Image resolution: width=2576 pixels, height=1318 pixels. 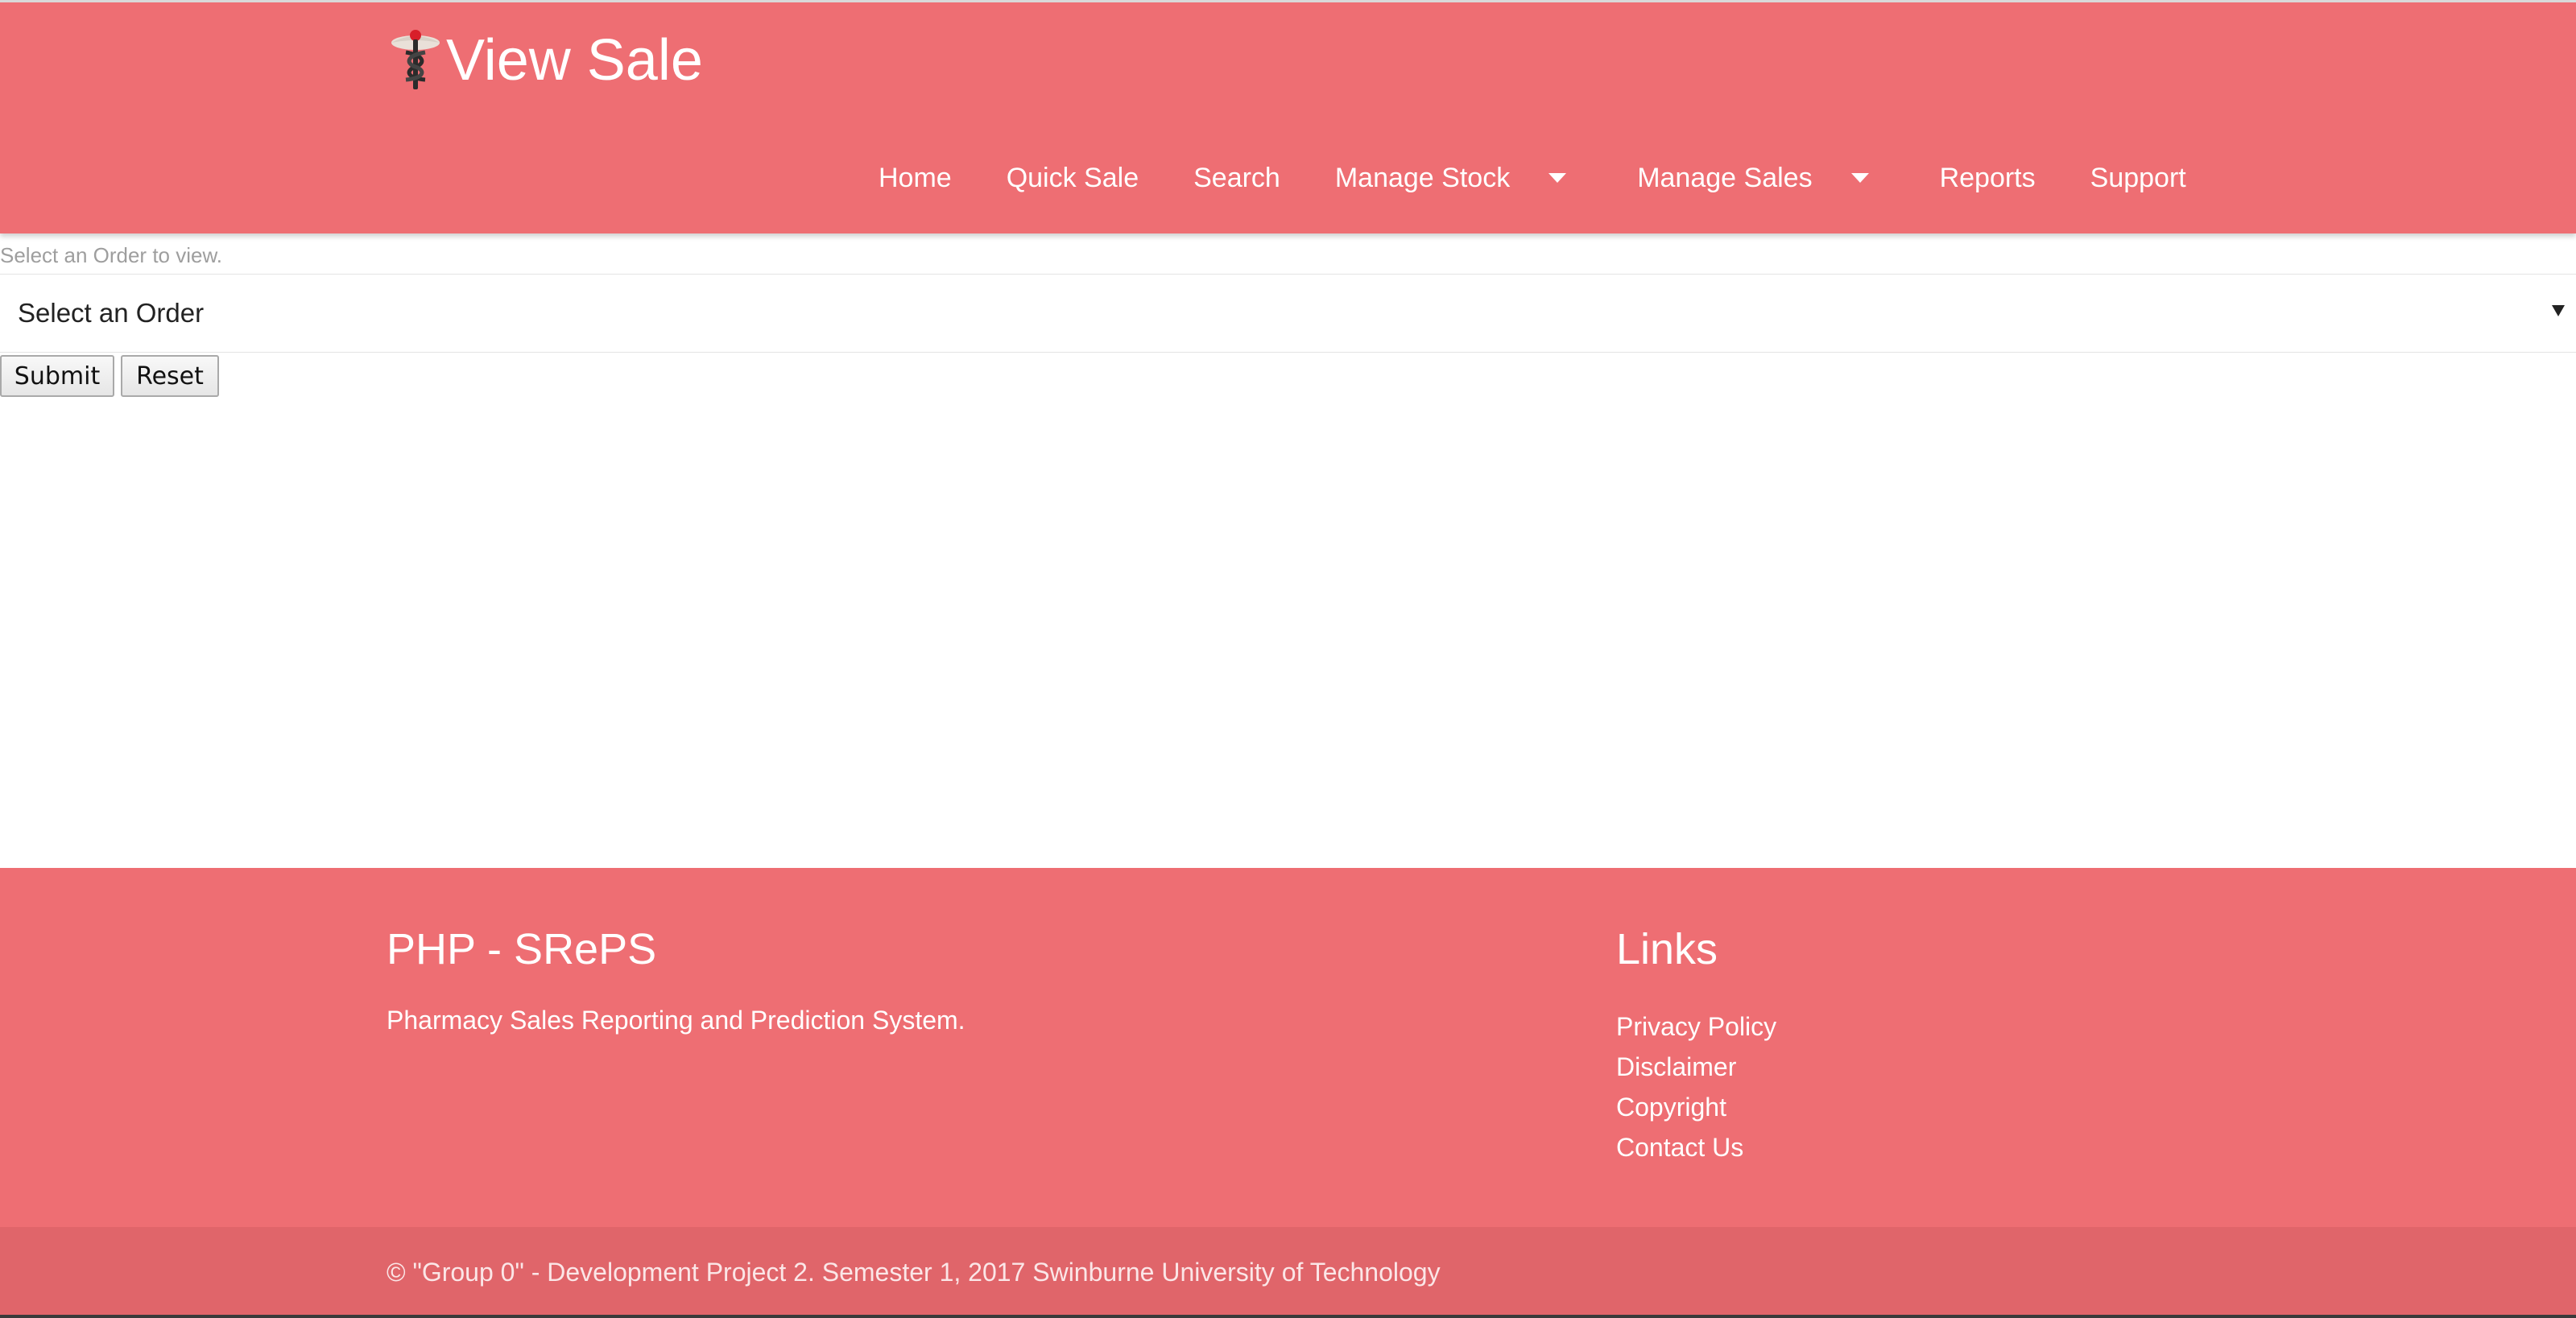 I want to click on nav-reports: Reports, so click(x=1987, y=178).